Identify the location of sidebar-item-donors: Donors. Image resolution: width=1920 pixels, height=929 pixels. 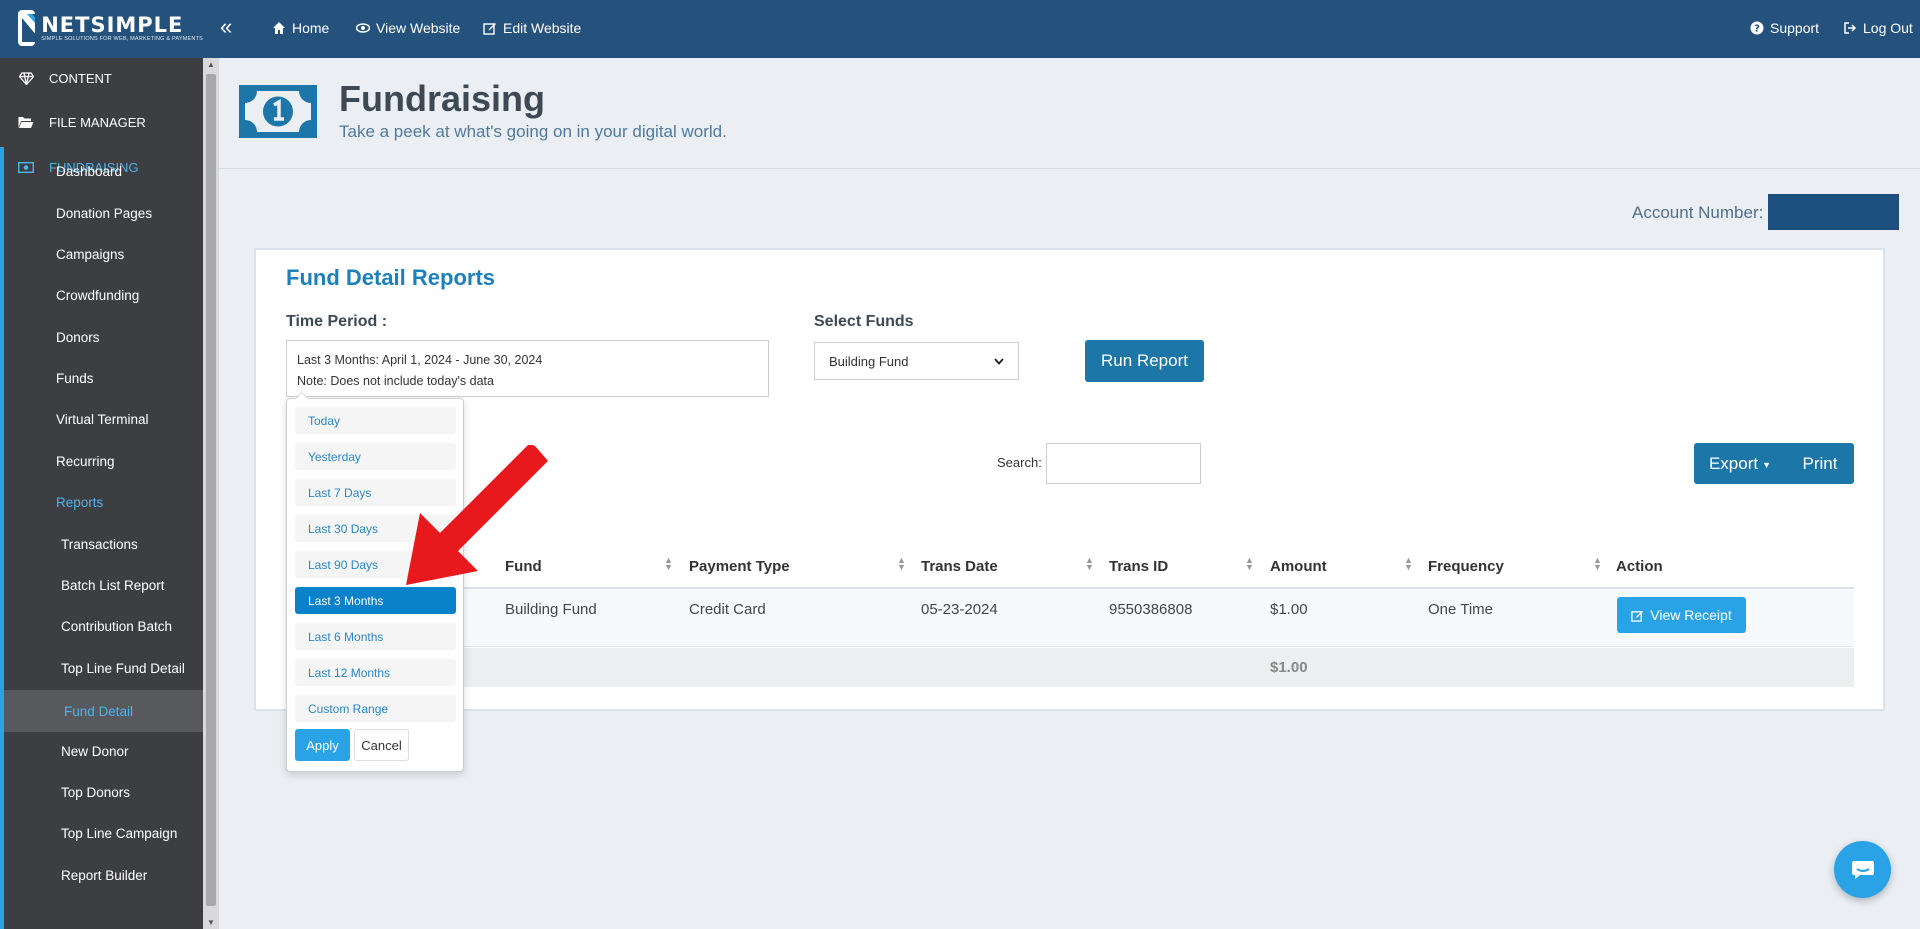
(105, 337).